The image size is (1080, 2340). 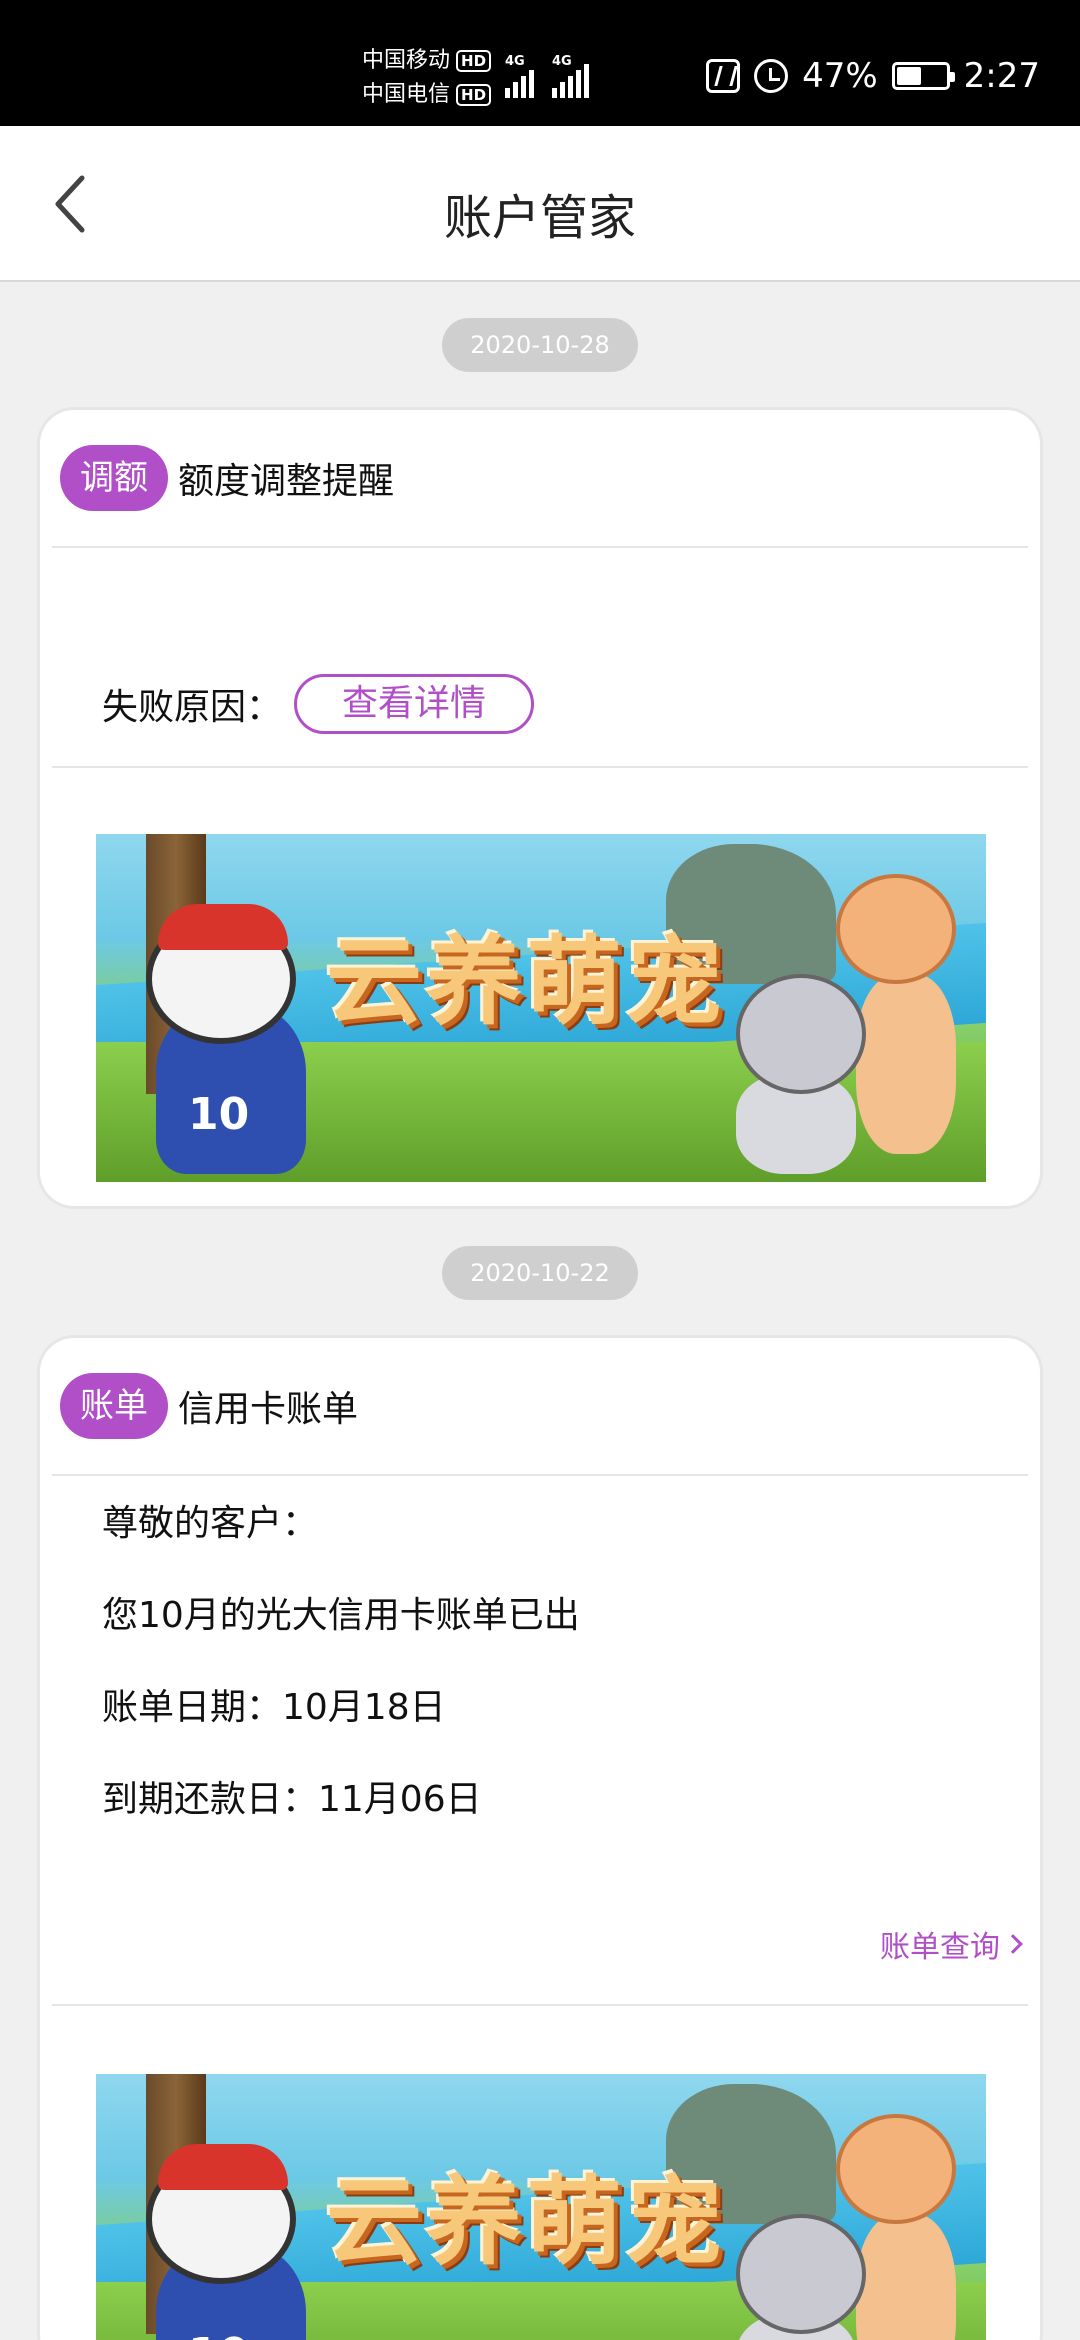 What do you see at coordinates (210, 1523) in the screenshot?
I see `greeting-text: 尊敬的客户：` at bounding box center [210, 1523].